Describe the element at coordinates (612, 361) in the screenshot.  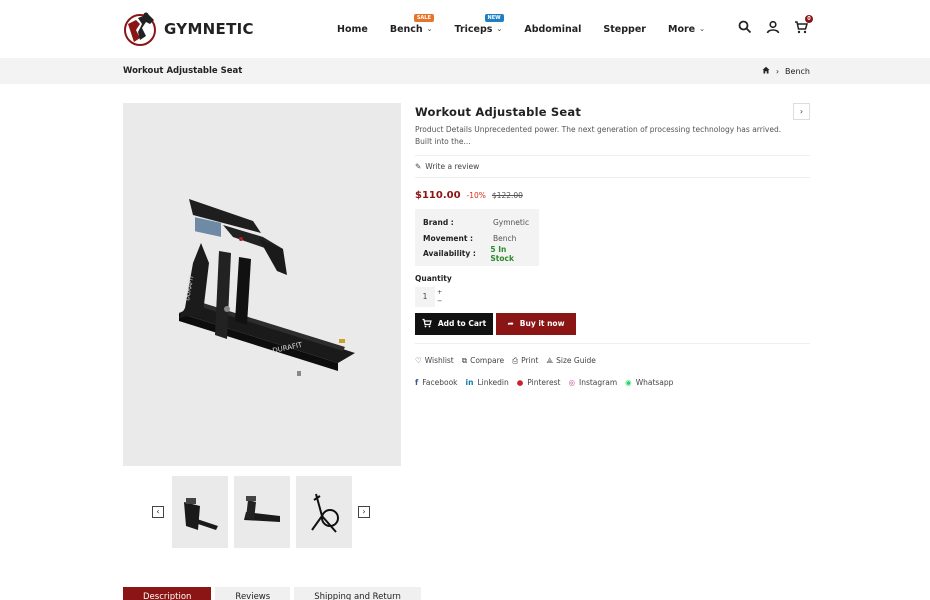
I see `product-links: ♡ Wishlist ⧉ Compare ⎙ Print ⟁ Size Guide` at that location.